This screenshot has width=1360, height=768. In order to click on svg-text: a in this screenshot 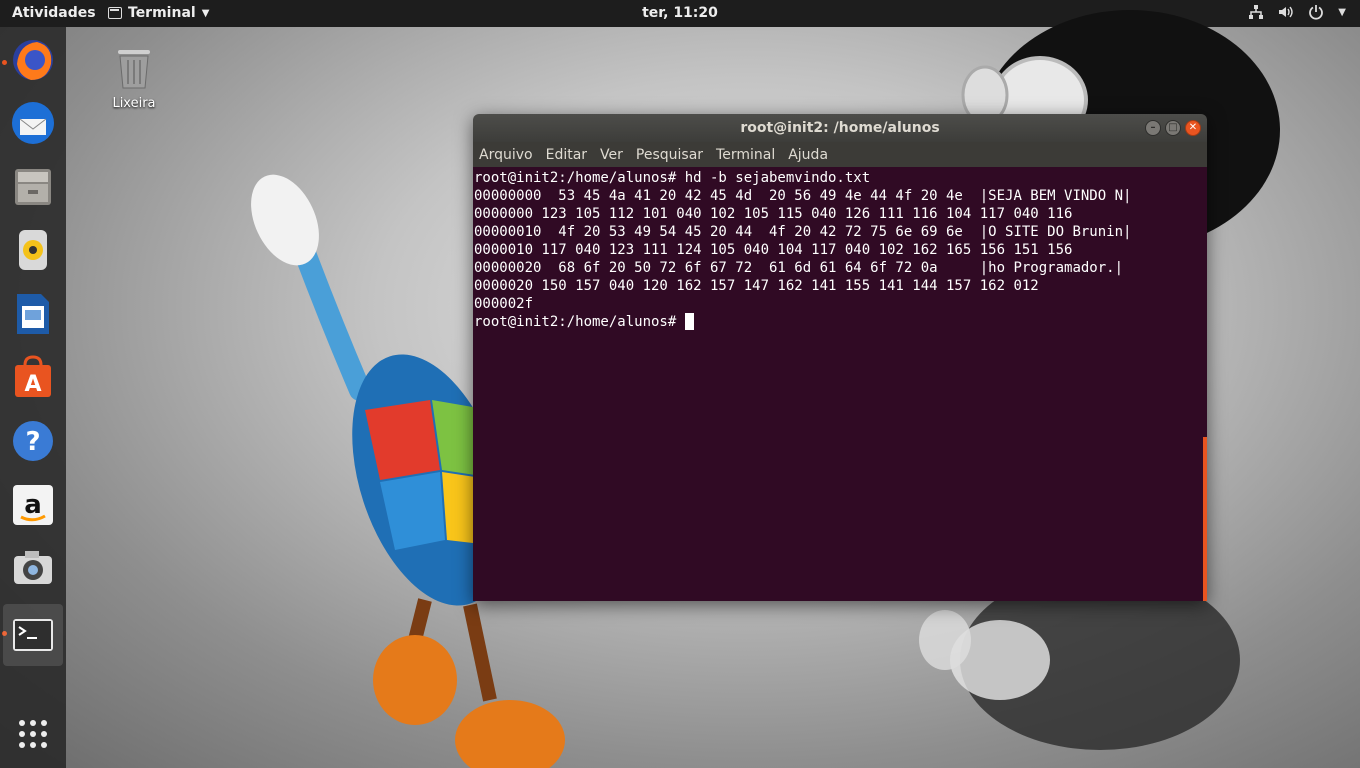, I will do `click(33, 505)`.